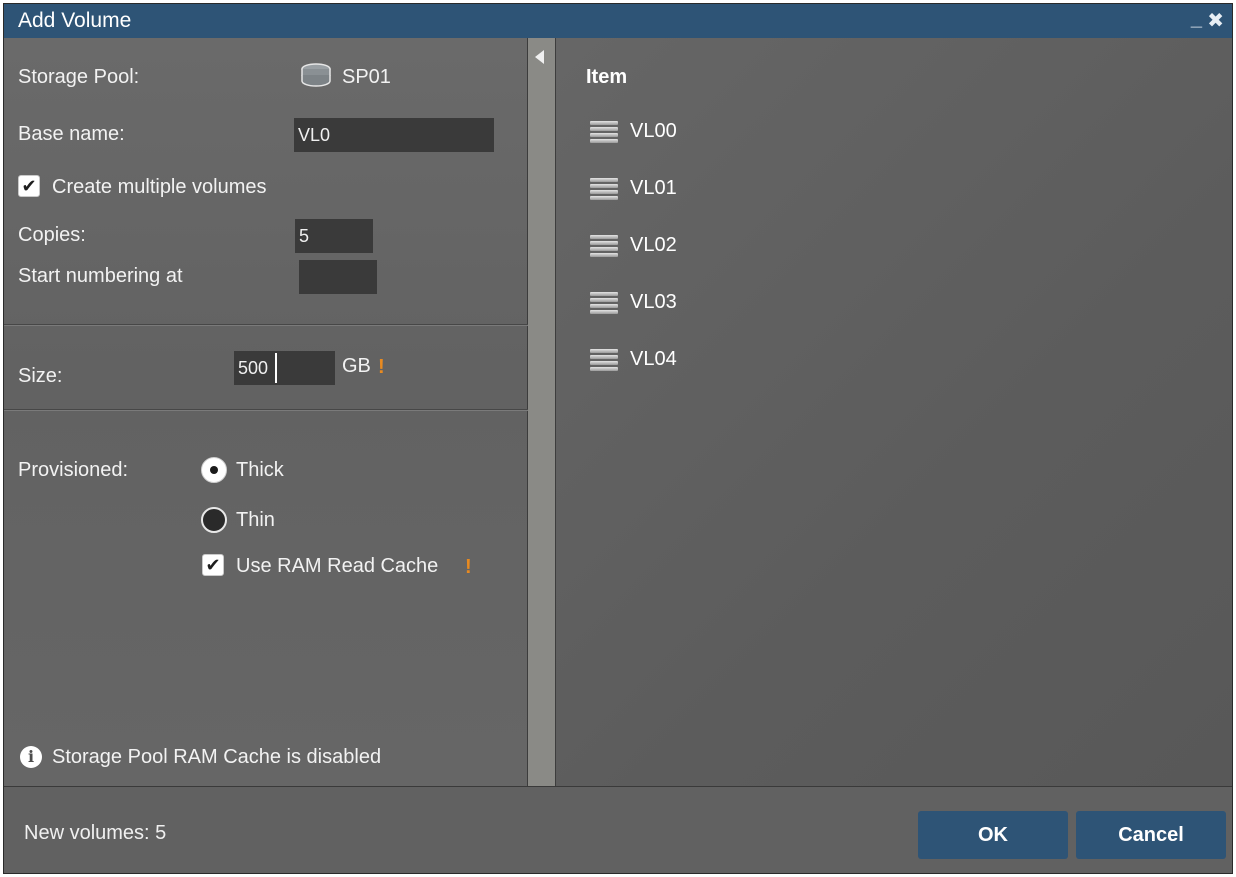 The width and height of the screenshot is (1236, 877). Describe the element at coordinates (653, 359) in the screenshot. I see `volume-name: VL04` at that location.